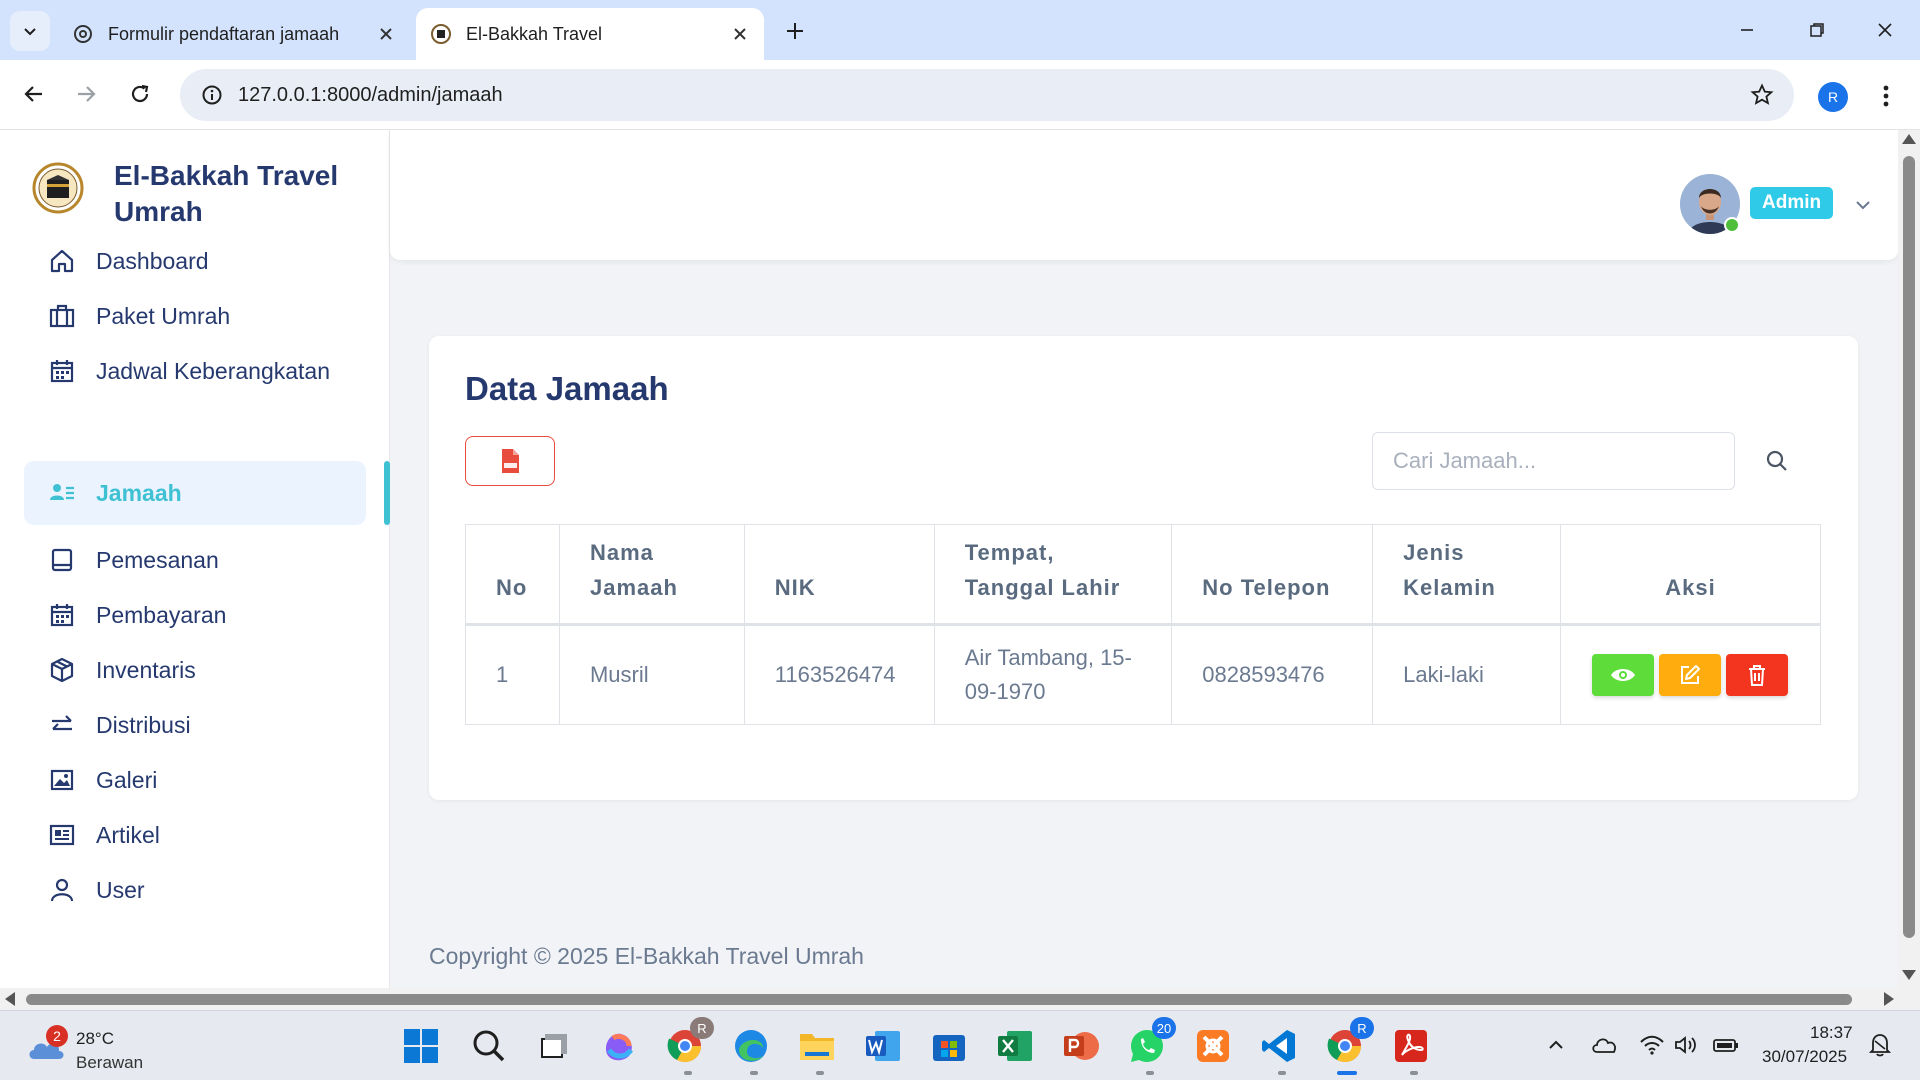 Image resolution: width=1920 pixels, height=1080 pixels. Describe the element at coordinates (30, 31) in the screenshot. I see `tab-search-button` at that location.